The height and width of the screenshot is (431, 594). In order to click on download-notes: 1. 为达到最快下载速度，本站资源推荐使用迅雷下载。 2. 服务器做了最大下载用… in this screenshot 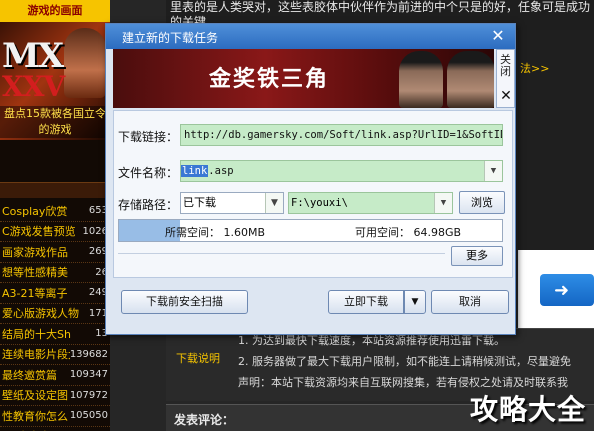, I will do `click(416, 361)`.